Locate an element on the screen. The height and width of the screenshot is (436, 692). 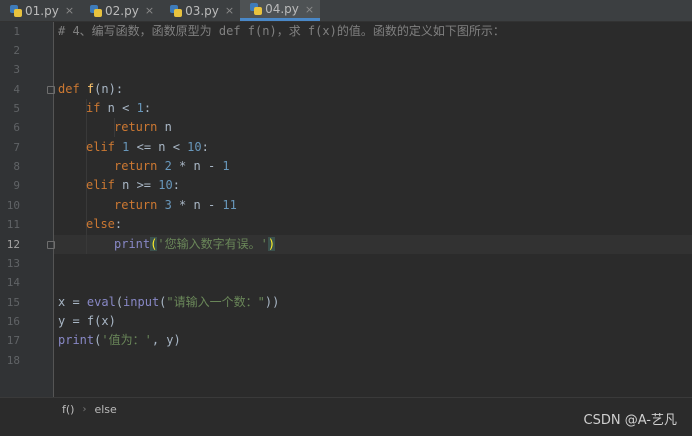
line-number: 9 is located at coordinates (16, 185).